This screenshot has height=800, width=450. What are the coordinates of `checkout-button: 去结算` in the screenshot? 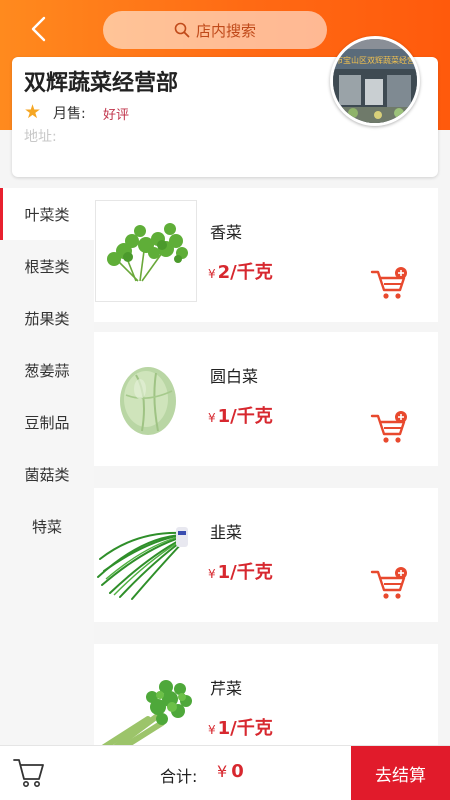 It's located at (400, 773).